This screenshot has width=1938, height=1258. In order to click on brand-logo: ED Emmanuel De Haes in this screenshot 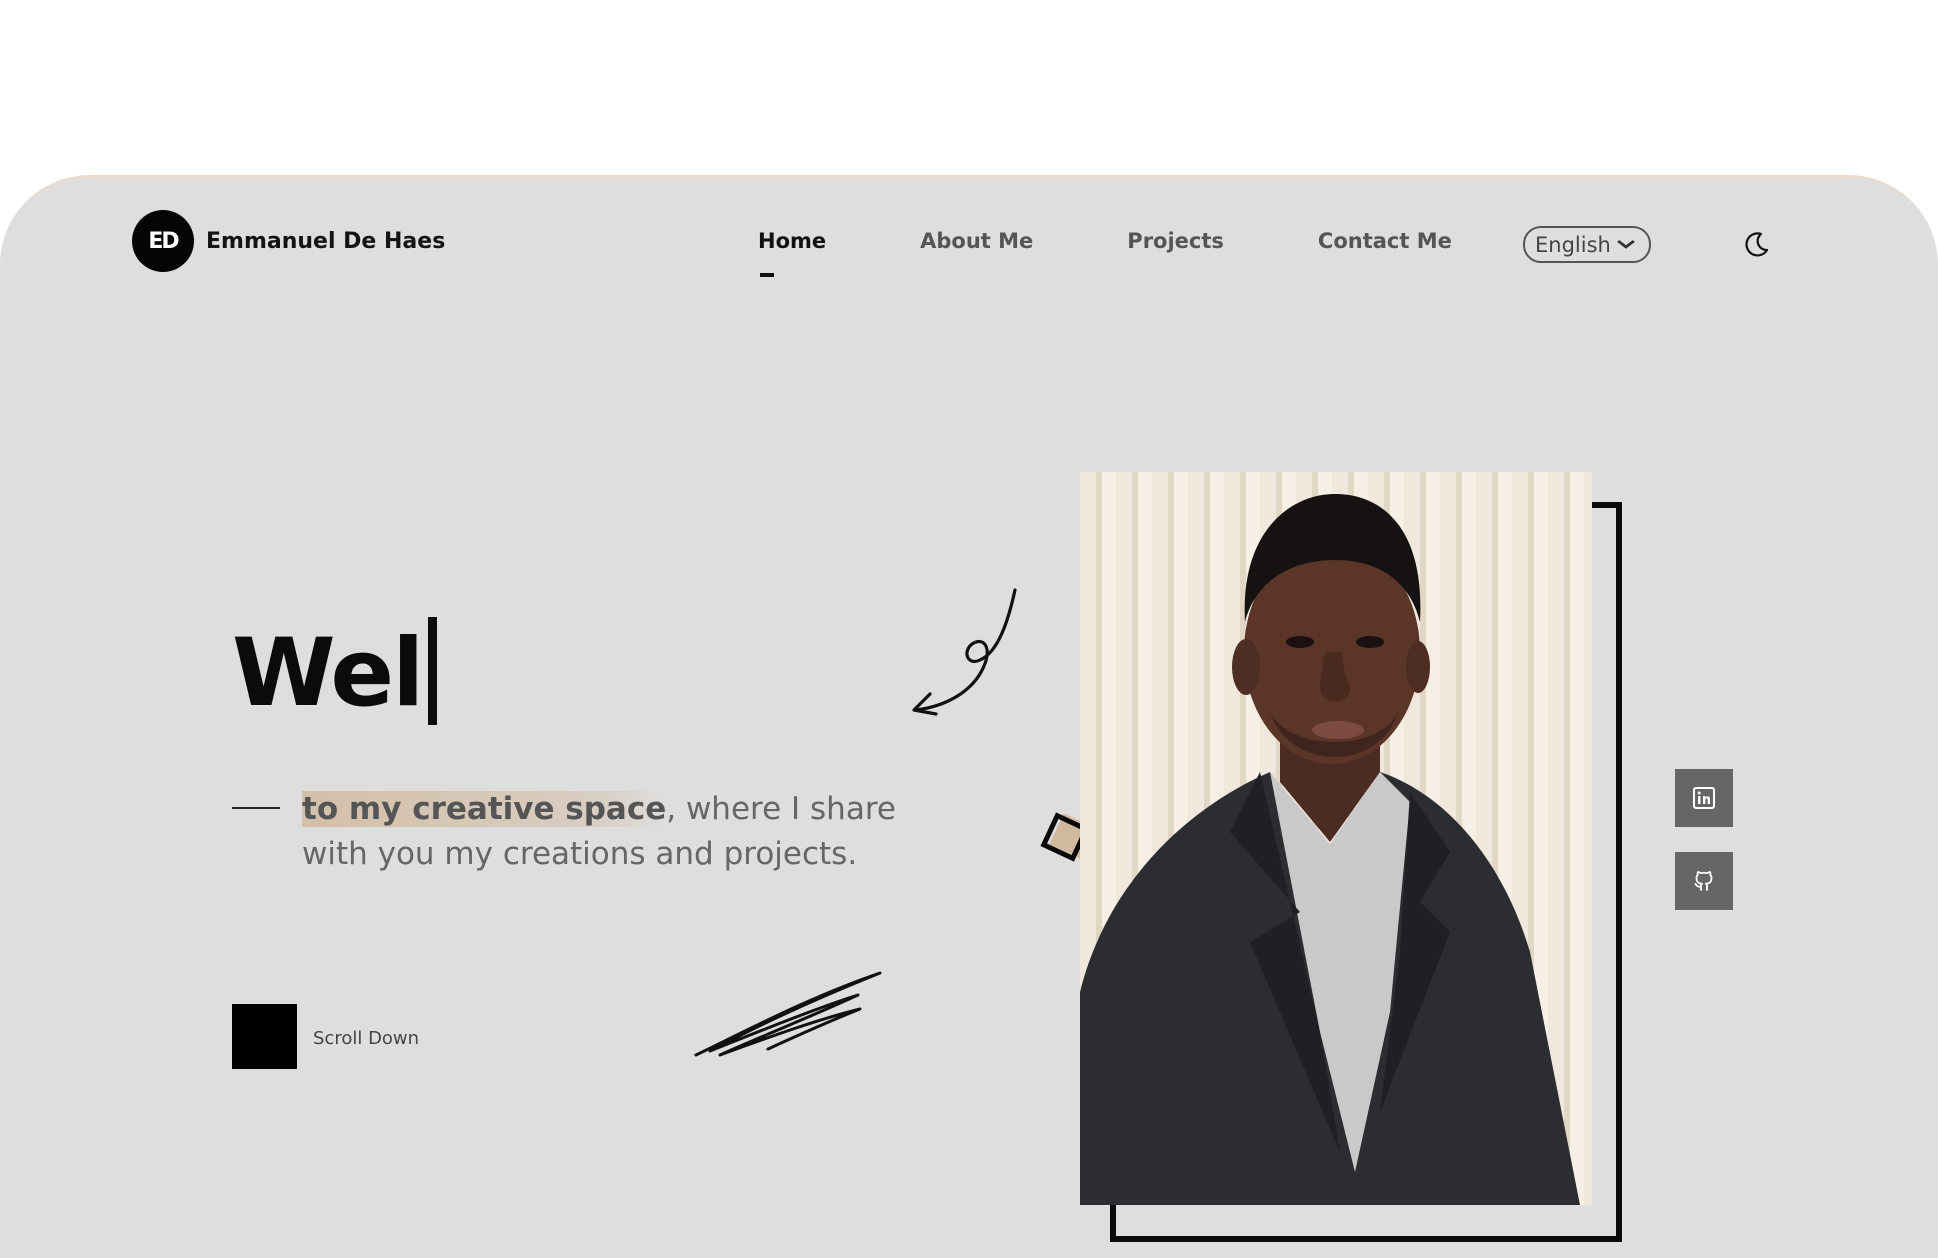, I will do `click(288, 241)`.